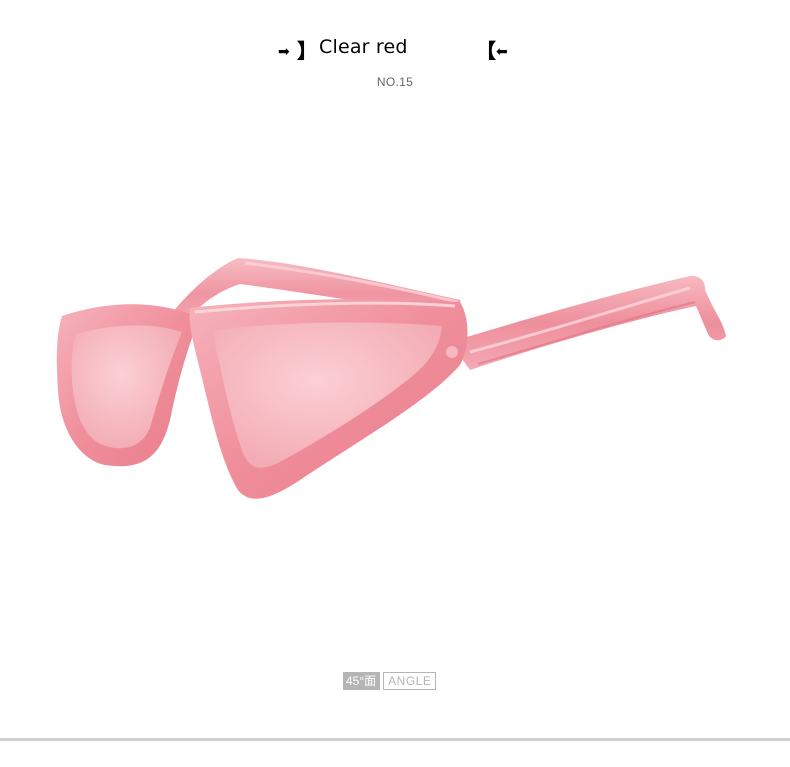 The width and height of the screenshot is (790, 767). What do you see at coordinates (588, 322) in the screenshot?
I see `near-temple` at bounding box center [588, 322].